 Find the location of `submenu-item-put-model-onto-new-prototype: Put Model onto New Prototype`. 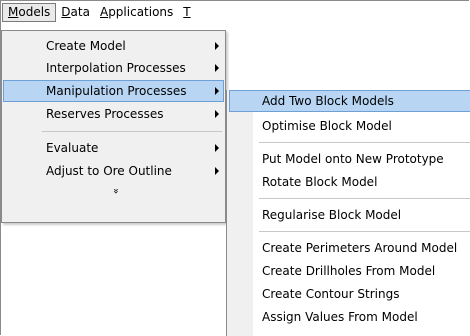

submenu-item-put-model-onto-new-prototype: Put Model onto New Prototype is located at coordinates (349, 159).